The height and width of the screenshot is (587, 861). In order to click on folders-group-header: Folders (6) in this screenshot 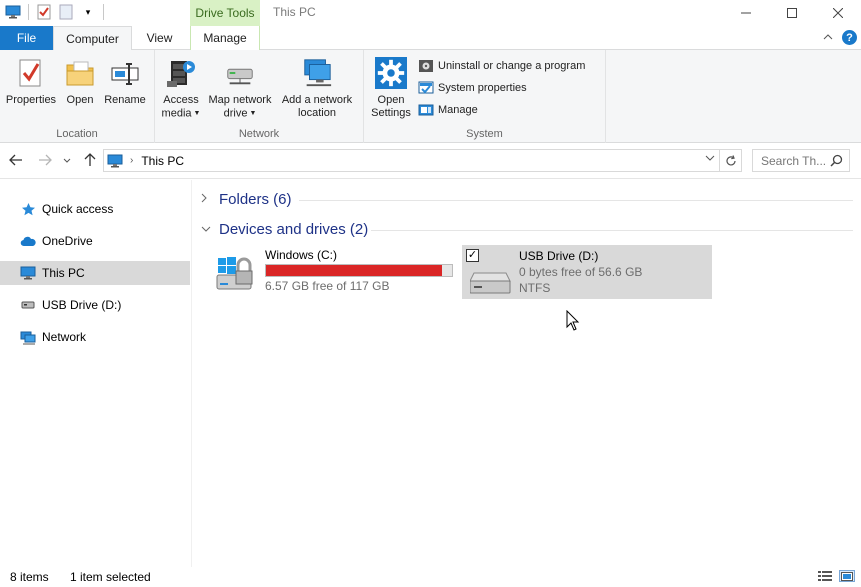, I will do `click(246, 199)`.